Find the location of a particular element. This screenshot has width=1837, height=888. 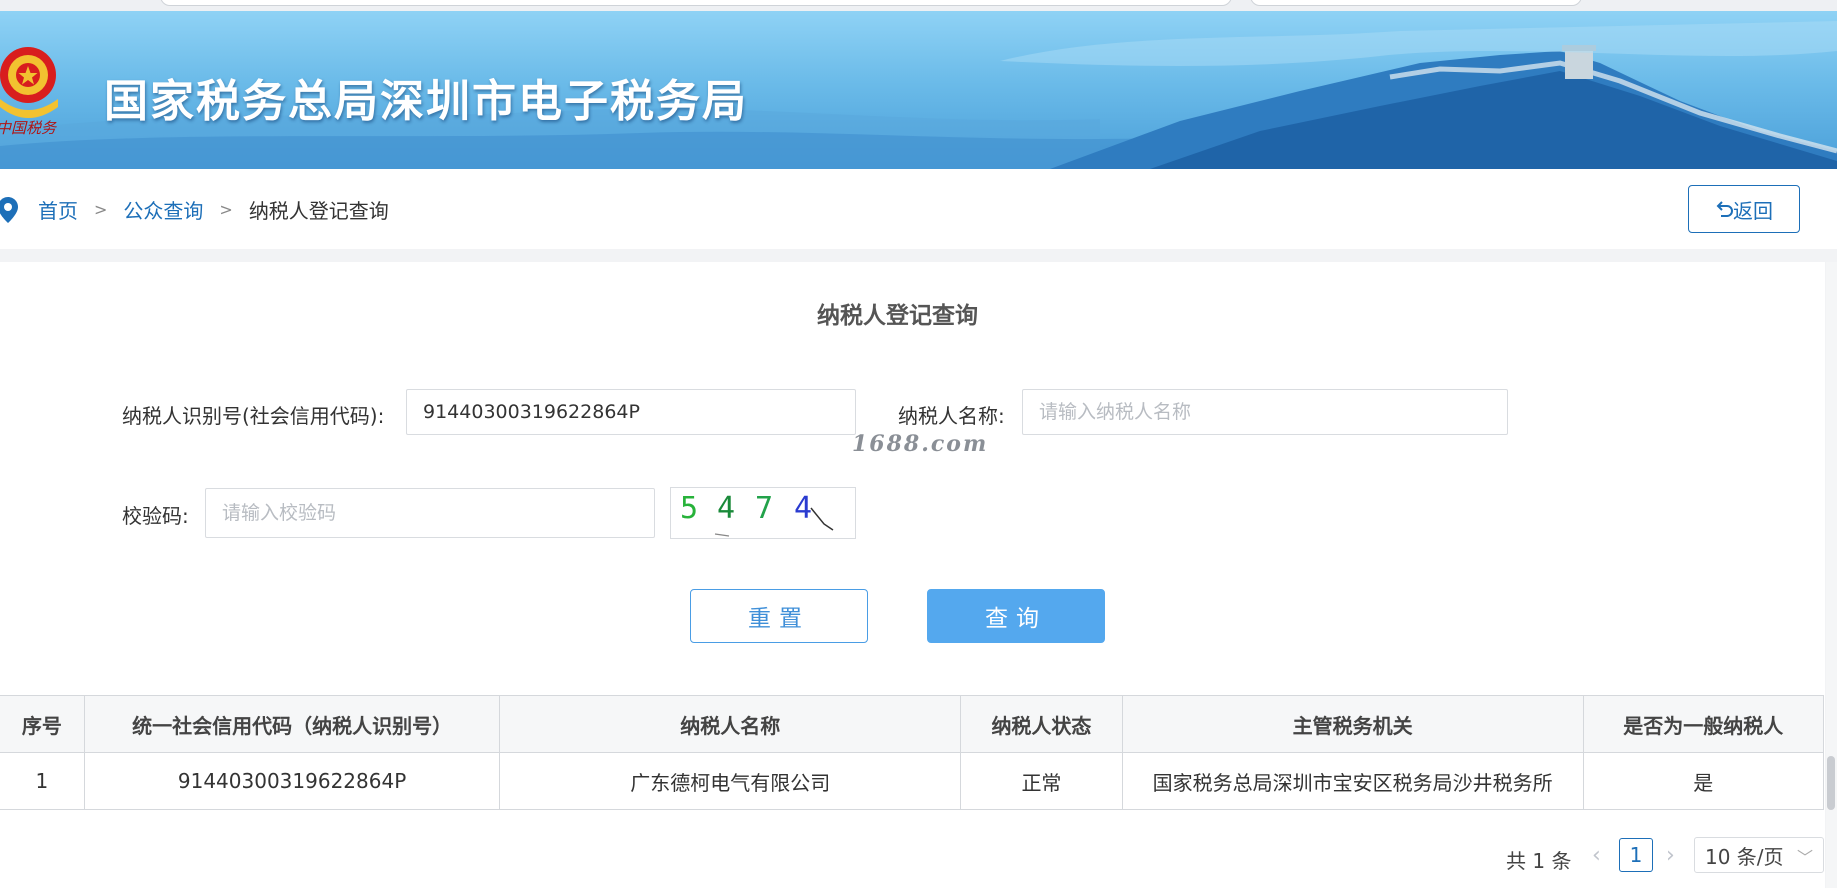

tax-emblem-icon: 中国税务 is located at coordinates (29, 92).